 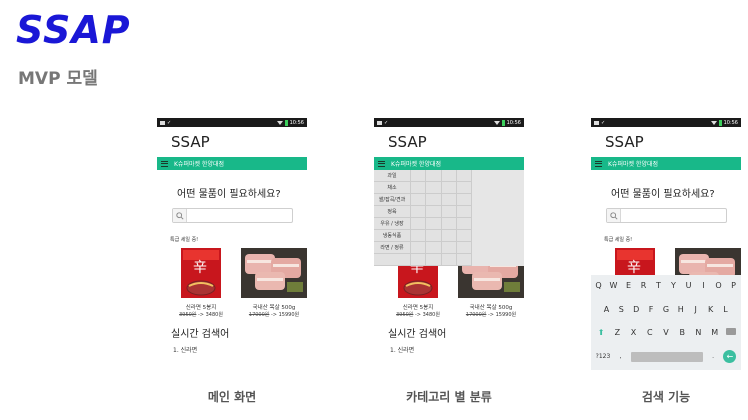 I want to click on key: M, so click(x=714, y=332).